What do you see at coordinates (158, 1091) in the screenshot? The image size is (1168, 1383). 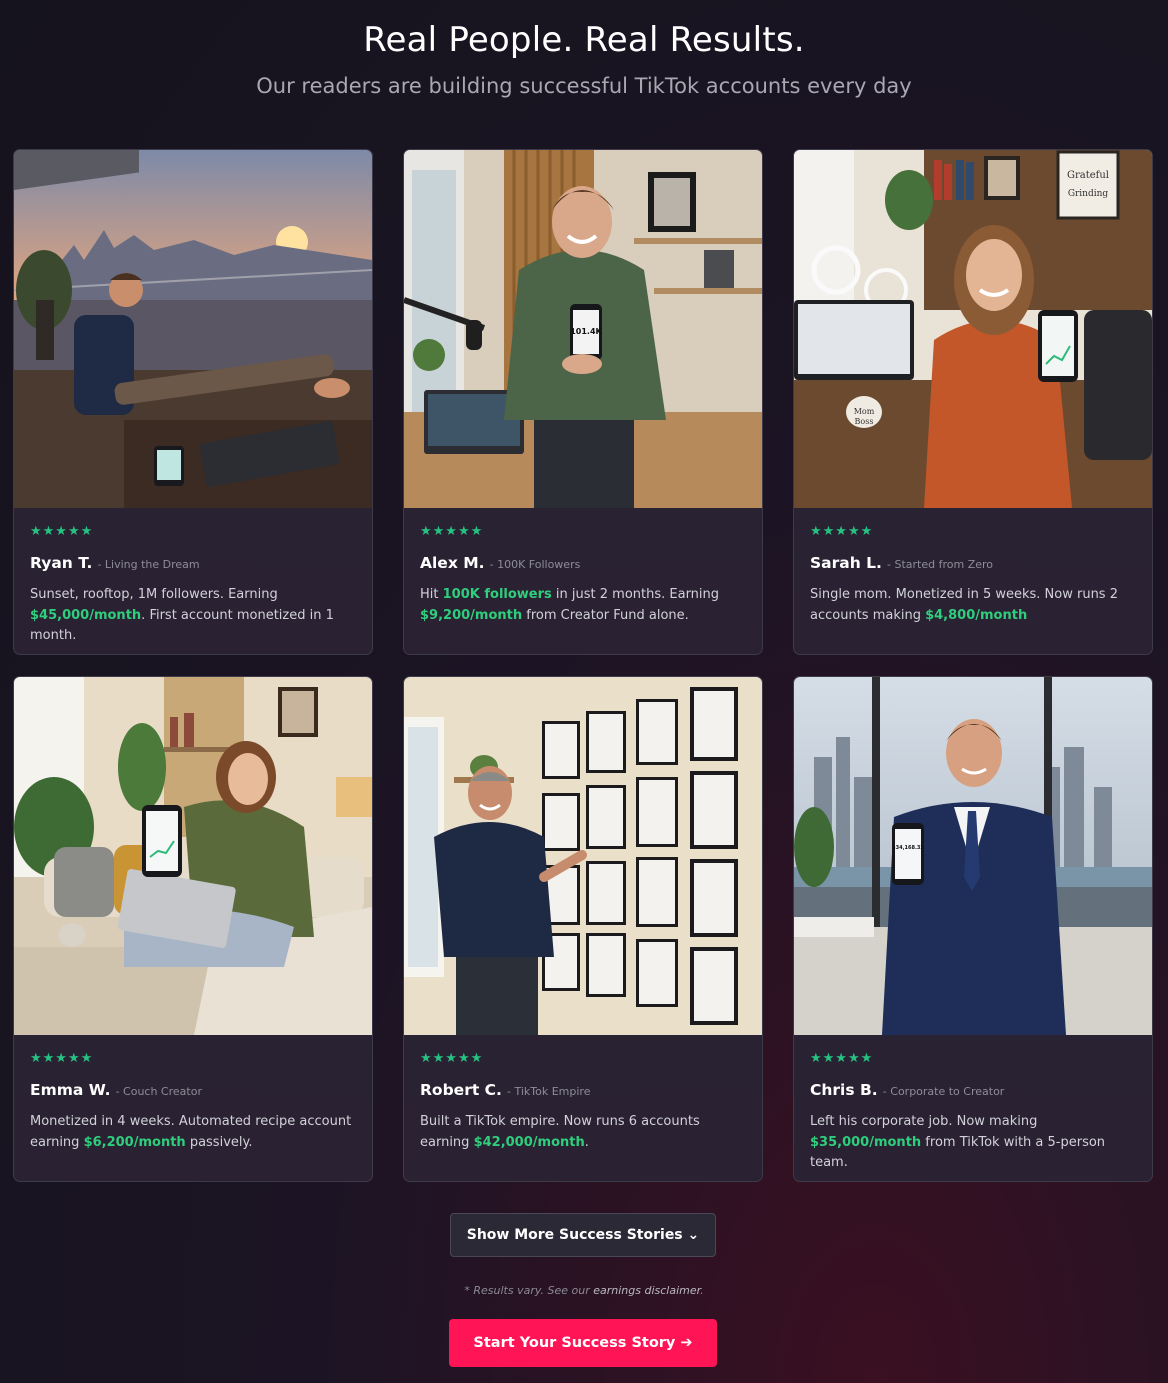 I see `reviewer-tag: - Couch Creator` at bounding box center [158, 1091].